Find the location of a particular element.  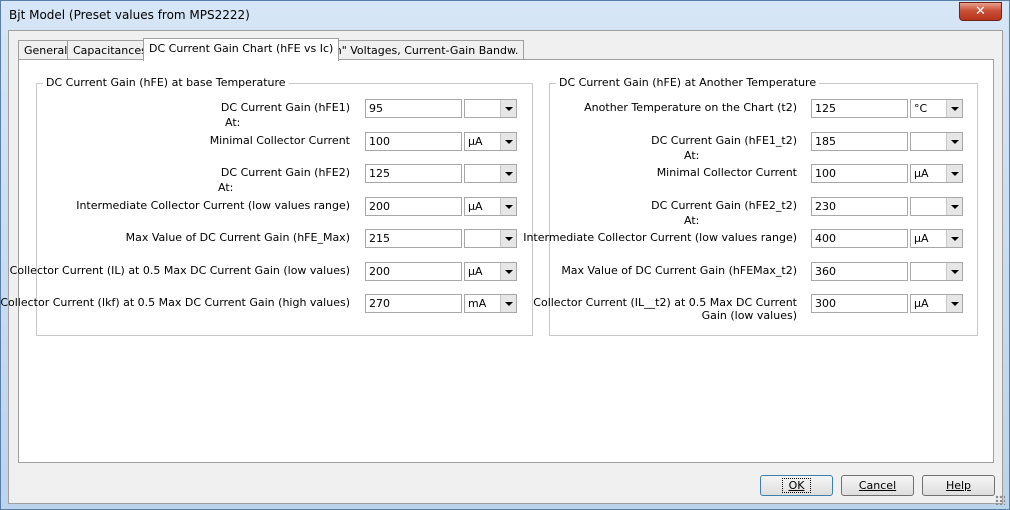

hfe-max-t2-input is located at coordinates (859, 271).